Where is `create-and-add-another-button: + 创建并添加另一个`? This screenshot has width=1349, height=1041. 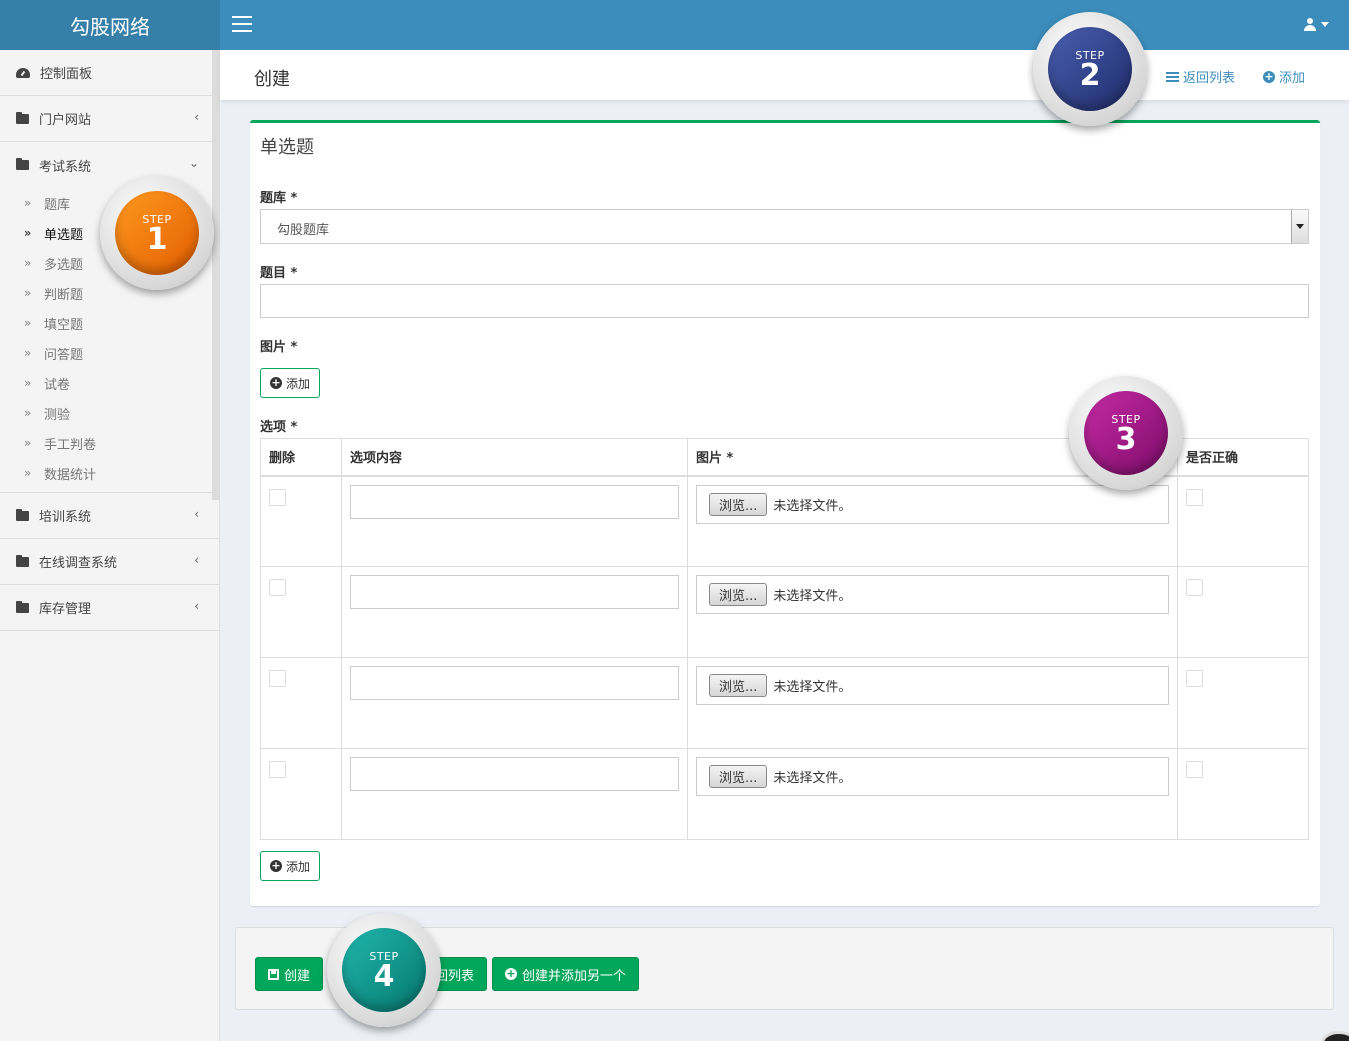
create-and-add-another-button: + 创建并添加另一个 is located at coordinates (566, 974).